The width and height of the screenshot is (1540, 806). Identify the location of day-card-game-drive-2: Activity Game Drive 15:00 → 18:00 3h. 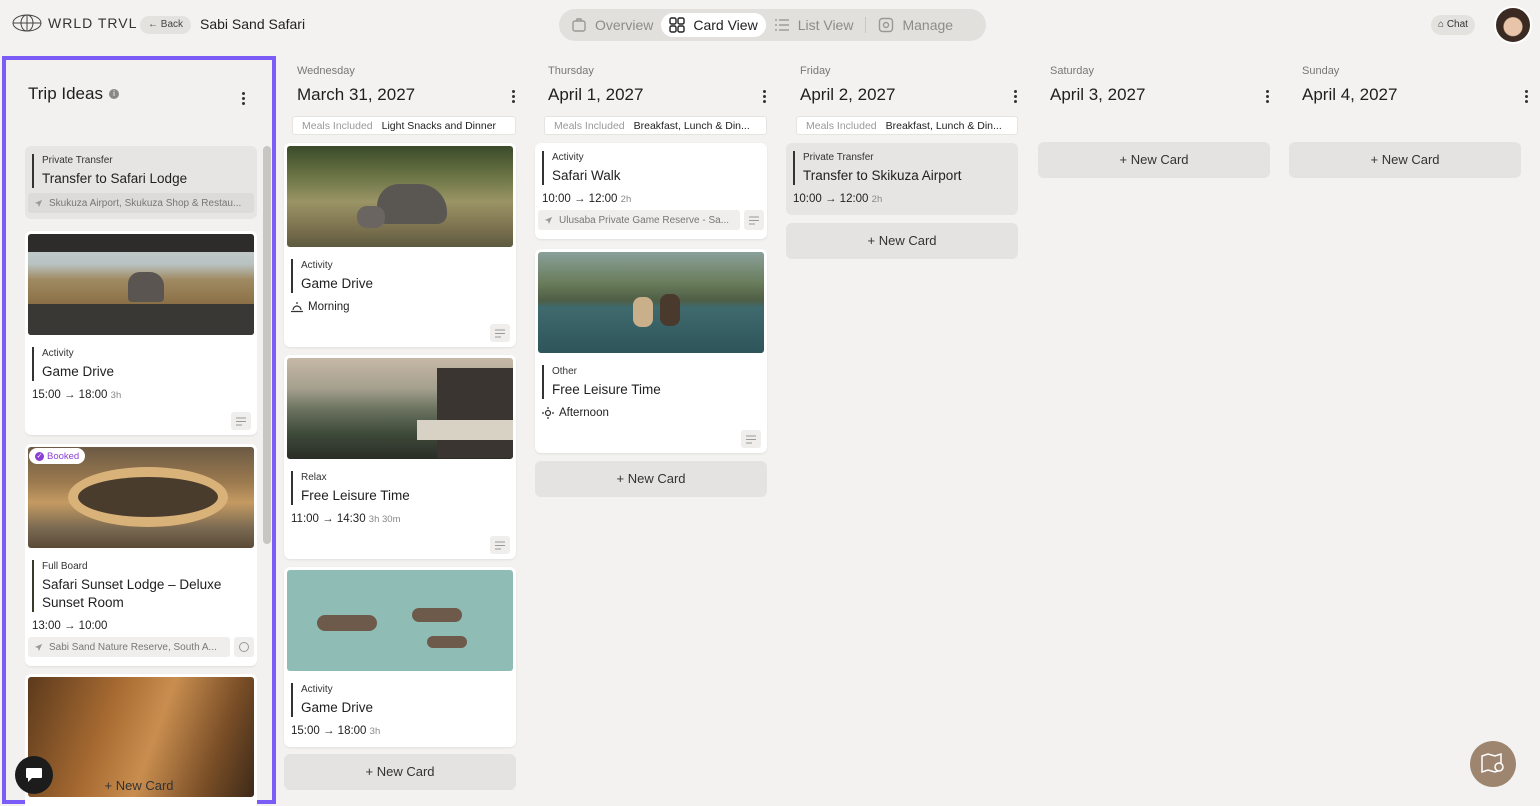
(400, 657).